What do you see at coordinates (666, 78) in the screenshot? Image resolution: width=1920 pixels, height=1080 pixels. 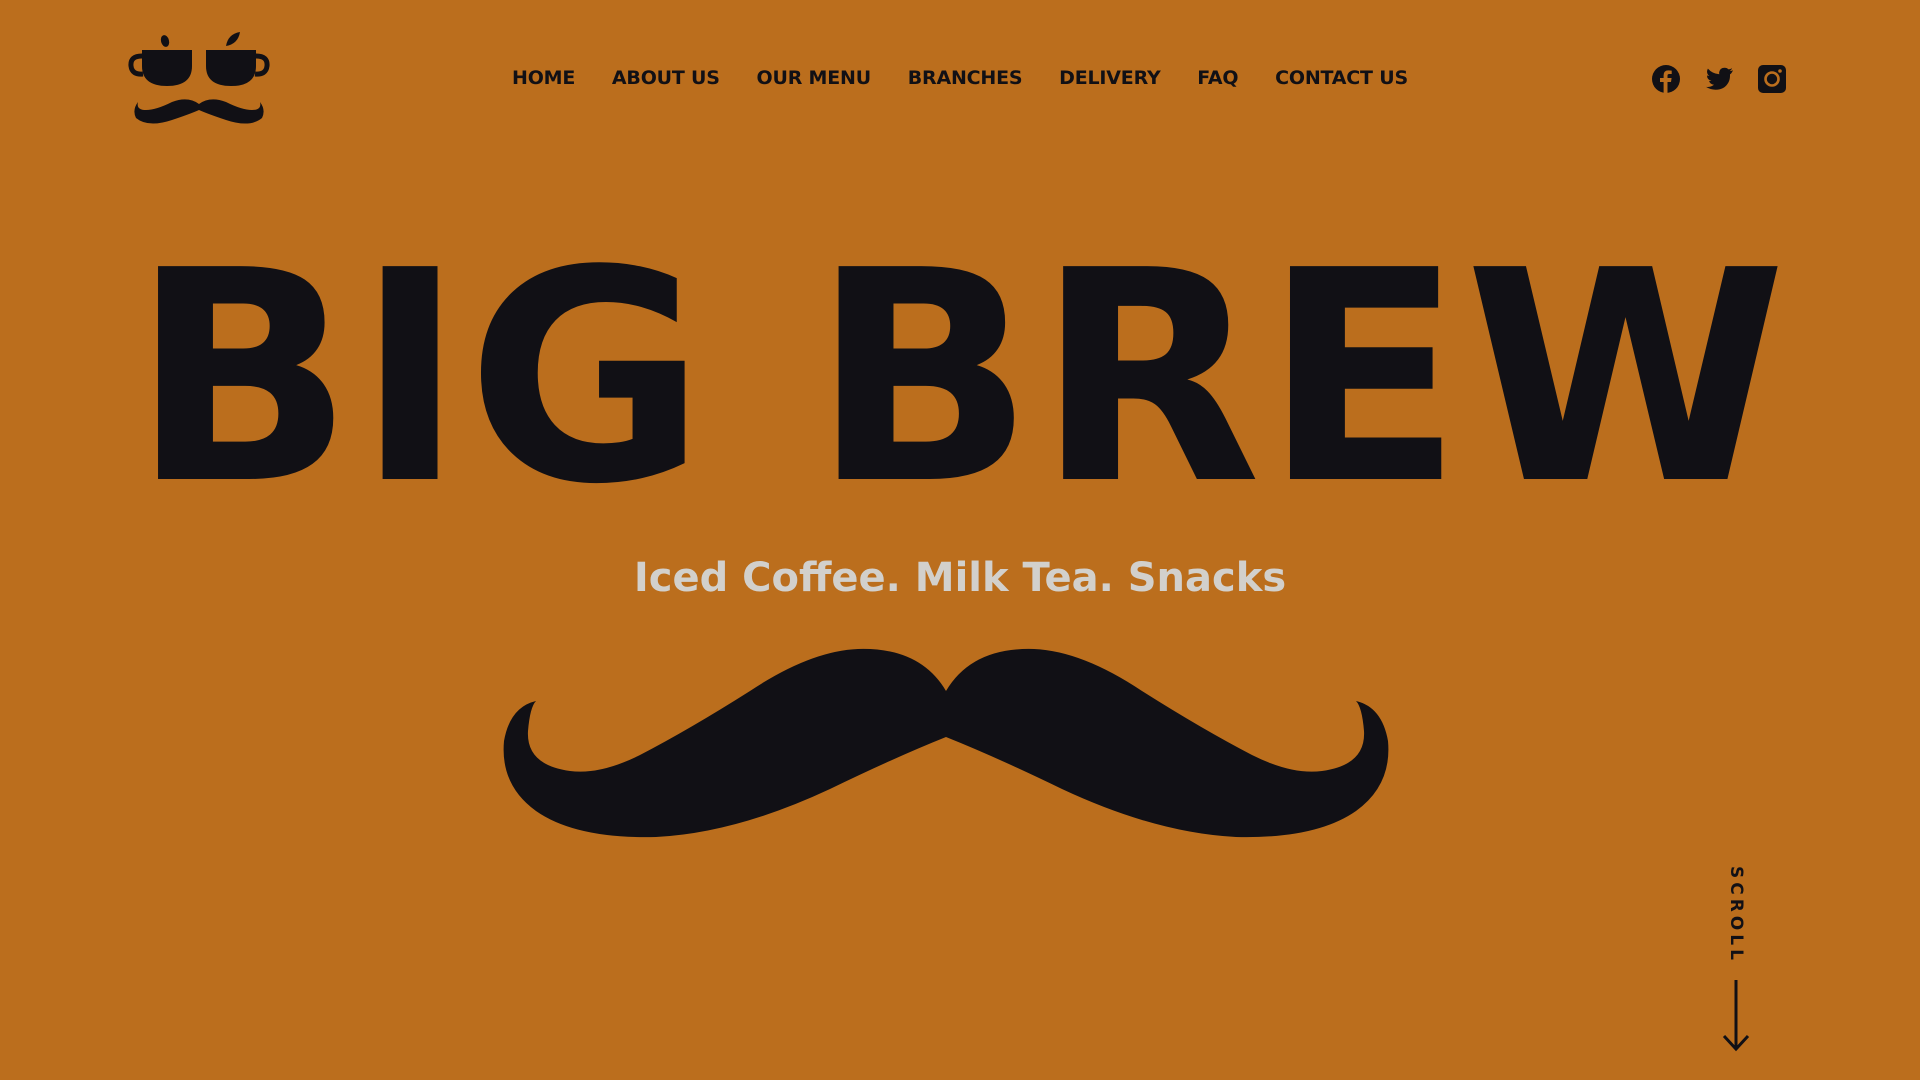 I see `nav-about-us: ABOUT US` at bounding box center [666, 78].